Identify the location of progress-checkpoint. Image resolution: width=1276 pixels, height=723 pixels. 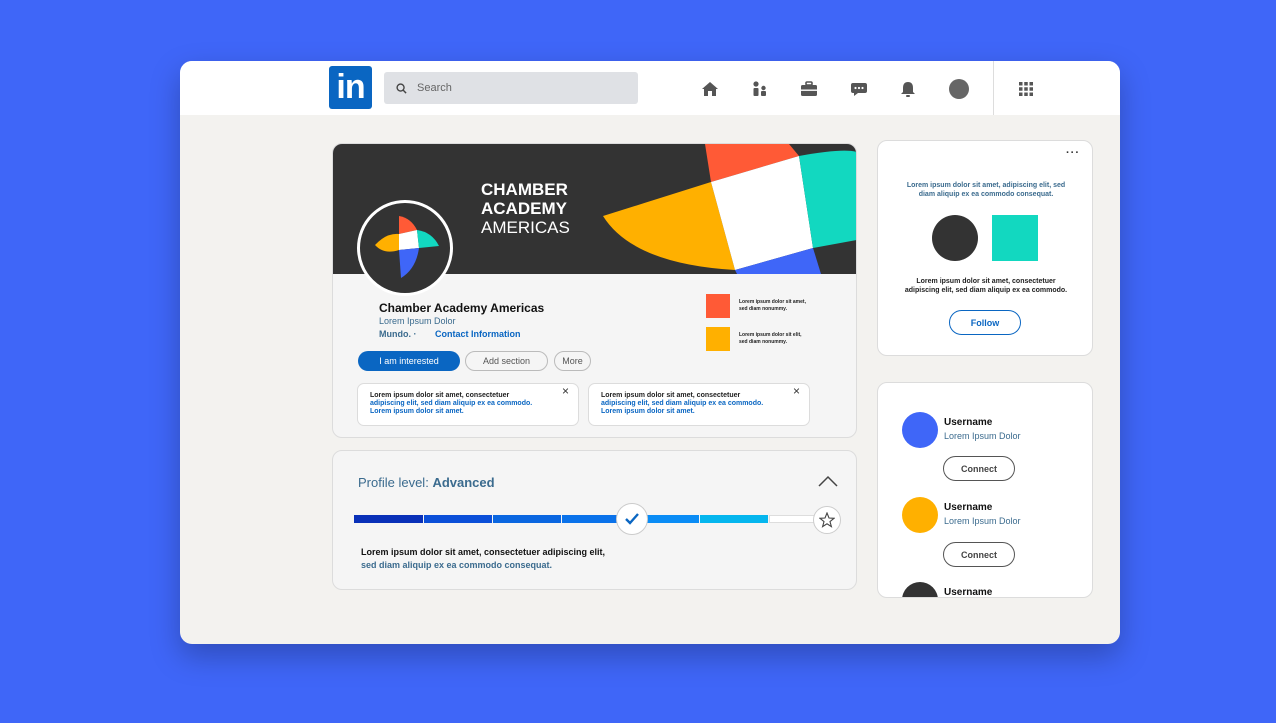
(632, 519).